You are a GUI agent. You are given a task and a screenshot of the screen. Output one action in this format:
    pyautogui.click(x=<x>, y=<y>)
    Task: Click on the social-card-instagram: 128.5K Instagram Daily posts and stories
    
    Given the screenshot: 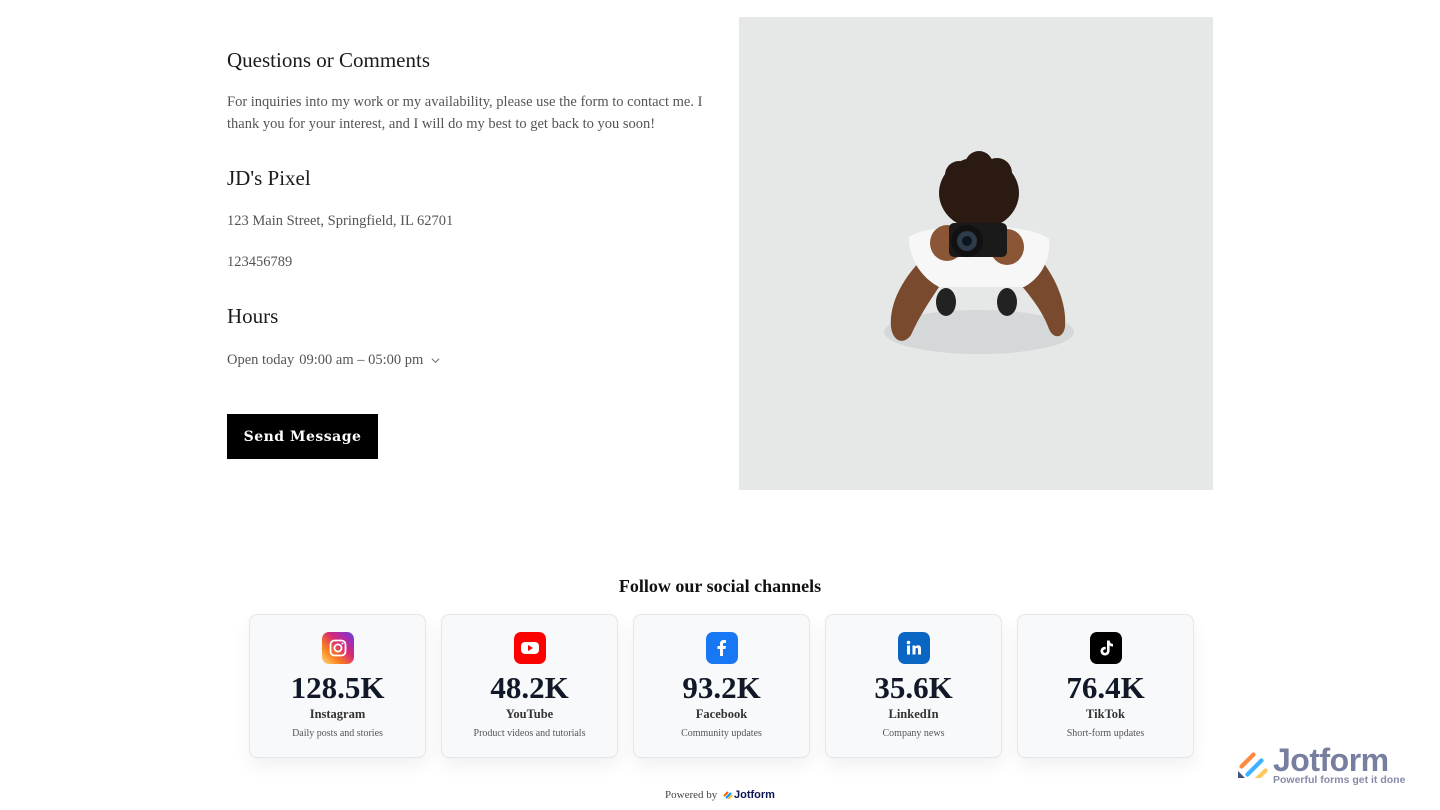 What is the action you would take?
    pyautogui.click(x=337, y=686)
    